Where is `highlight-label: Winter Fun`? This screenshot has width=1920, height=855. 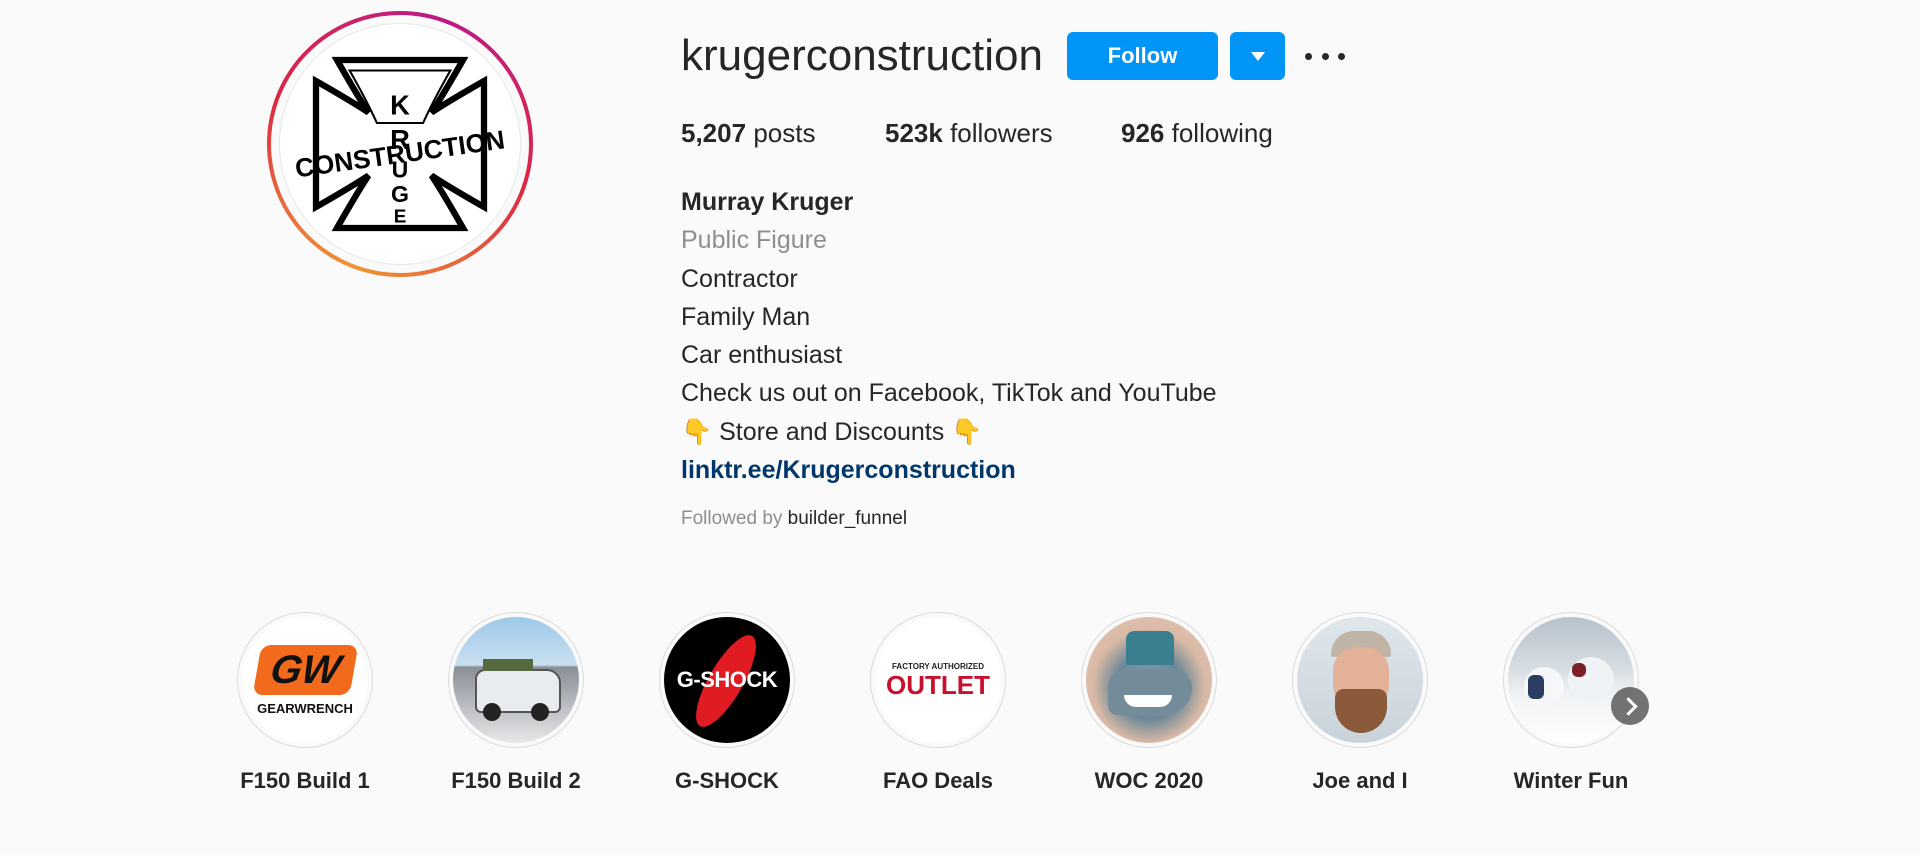
highlight-label: Winter Fun is located at coordinates (1571, 780).